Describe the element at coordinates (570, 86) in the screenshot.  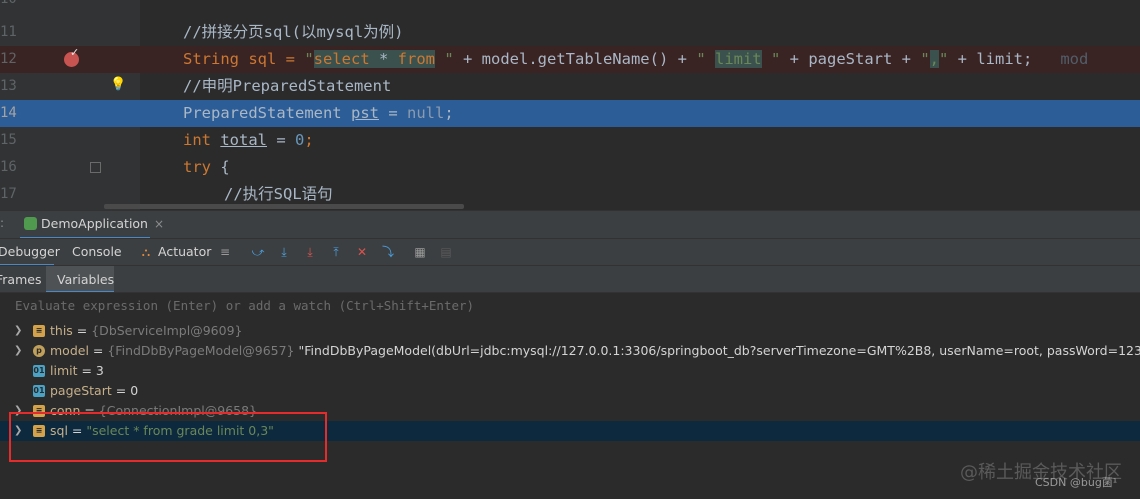
I see `code-line-13: 13 💡 //申明PreparedStatement` at that location.